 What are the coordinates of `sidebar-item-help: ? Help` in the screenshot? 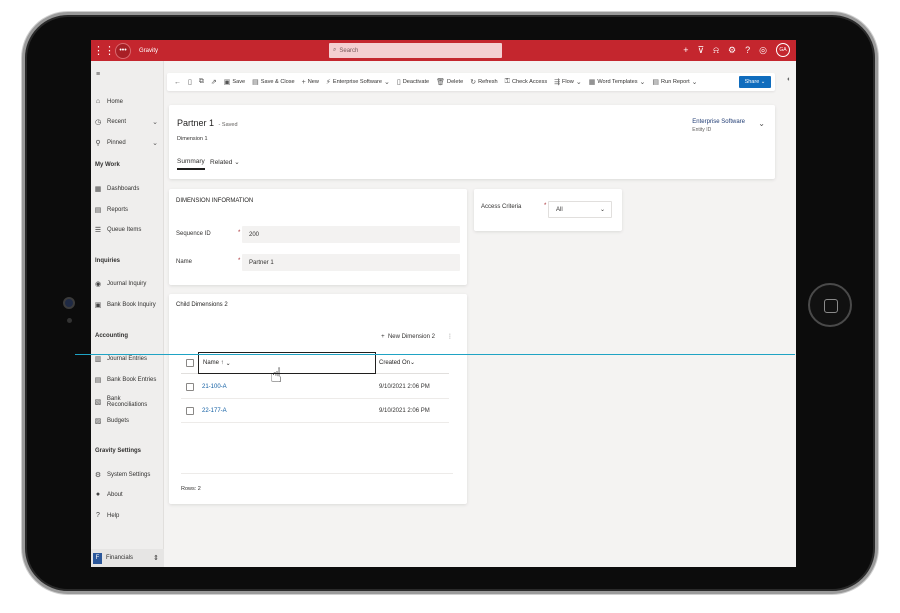 It's located at (128, 515).